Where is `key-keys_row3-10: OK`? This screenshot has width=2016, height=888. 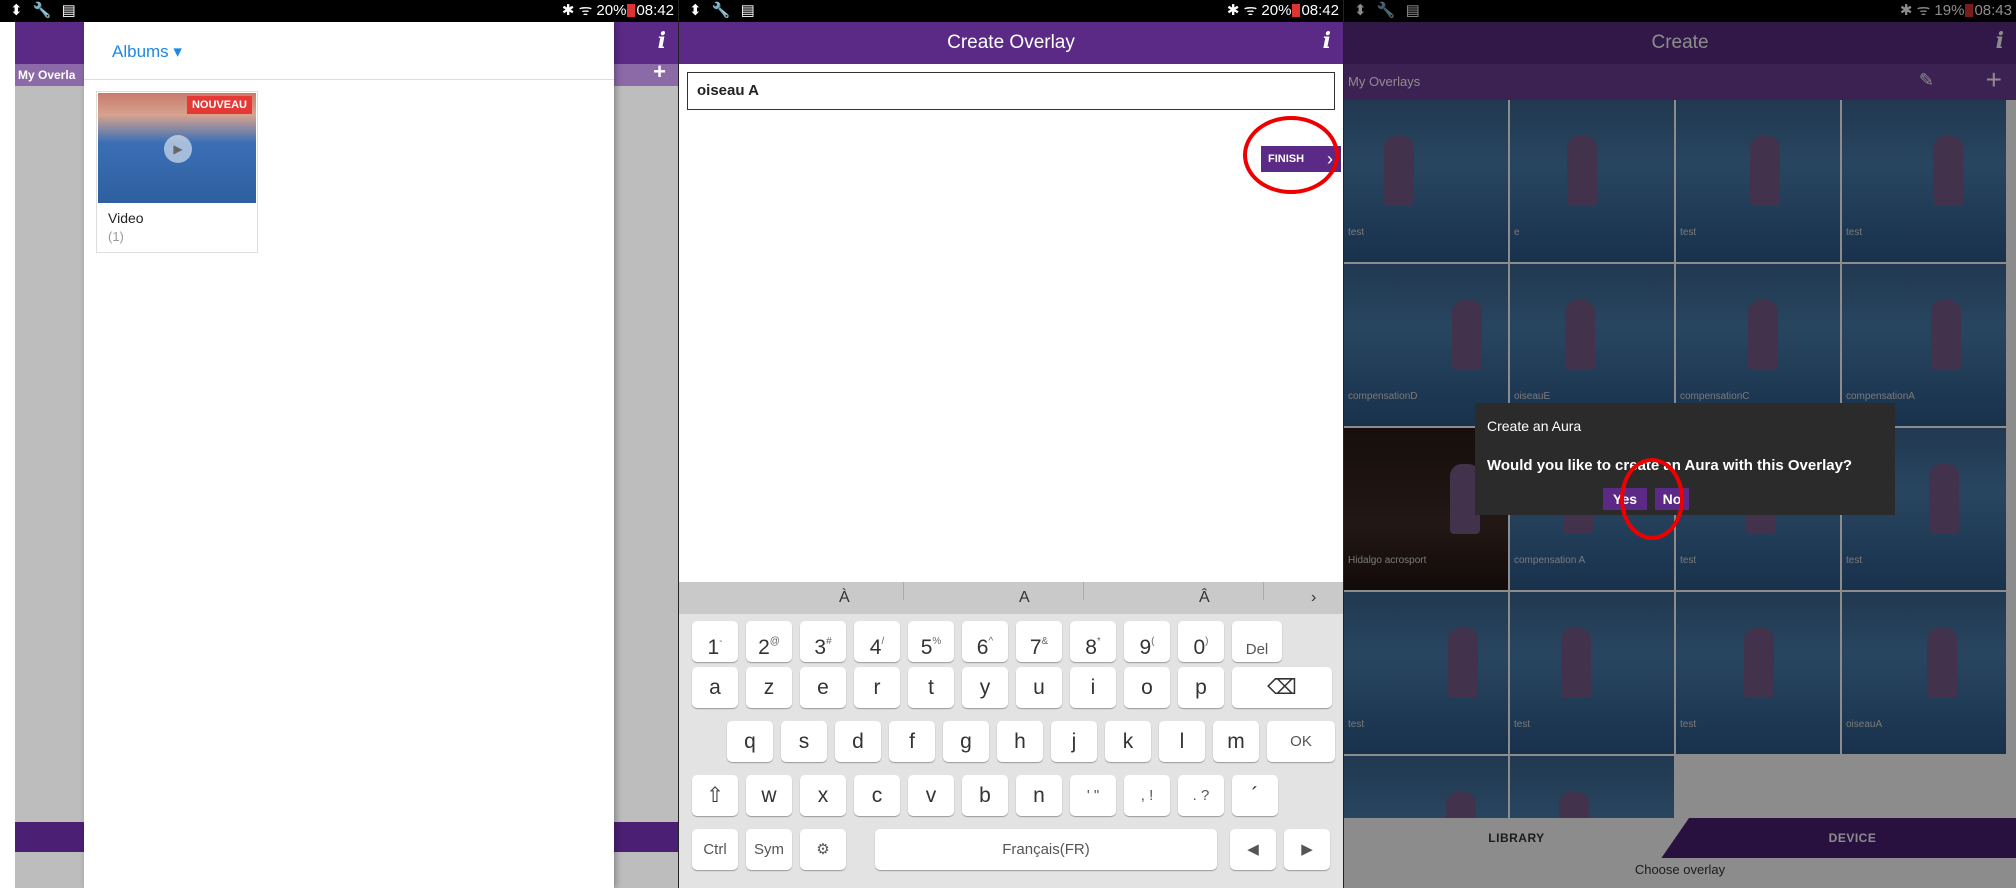 key-keys_row3-10: OK is located at coordinates (1301, 741).